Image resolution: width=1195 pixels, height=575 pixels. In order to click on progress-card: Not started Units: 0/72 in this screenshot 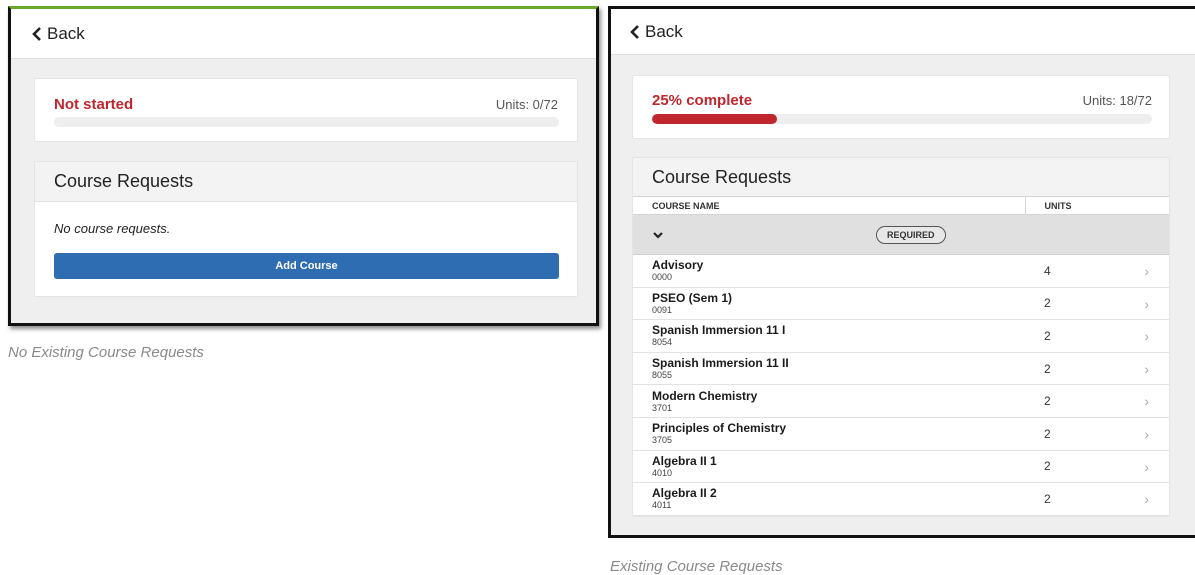, I will do `click(306, 110)`.